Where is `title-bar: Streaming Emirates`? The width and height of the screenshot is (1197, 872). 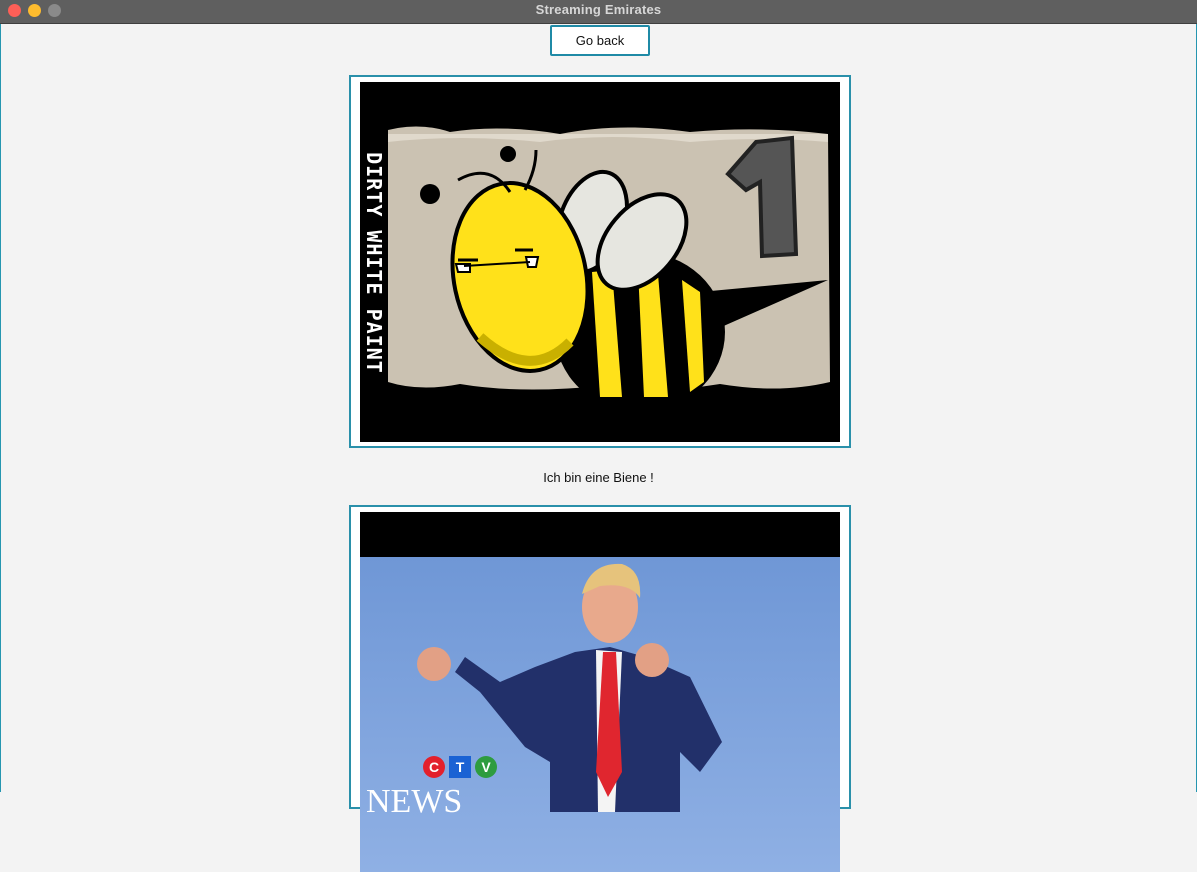
title-bar: Streaming Emirates is located at coordinates (598, 12).